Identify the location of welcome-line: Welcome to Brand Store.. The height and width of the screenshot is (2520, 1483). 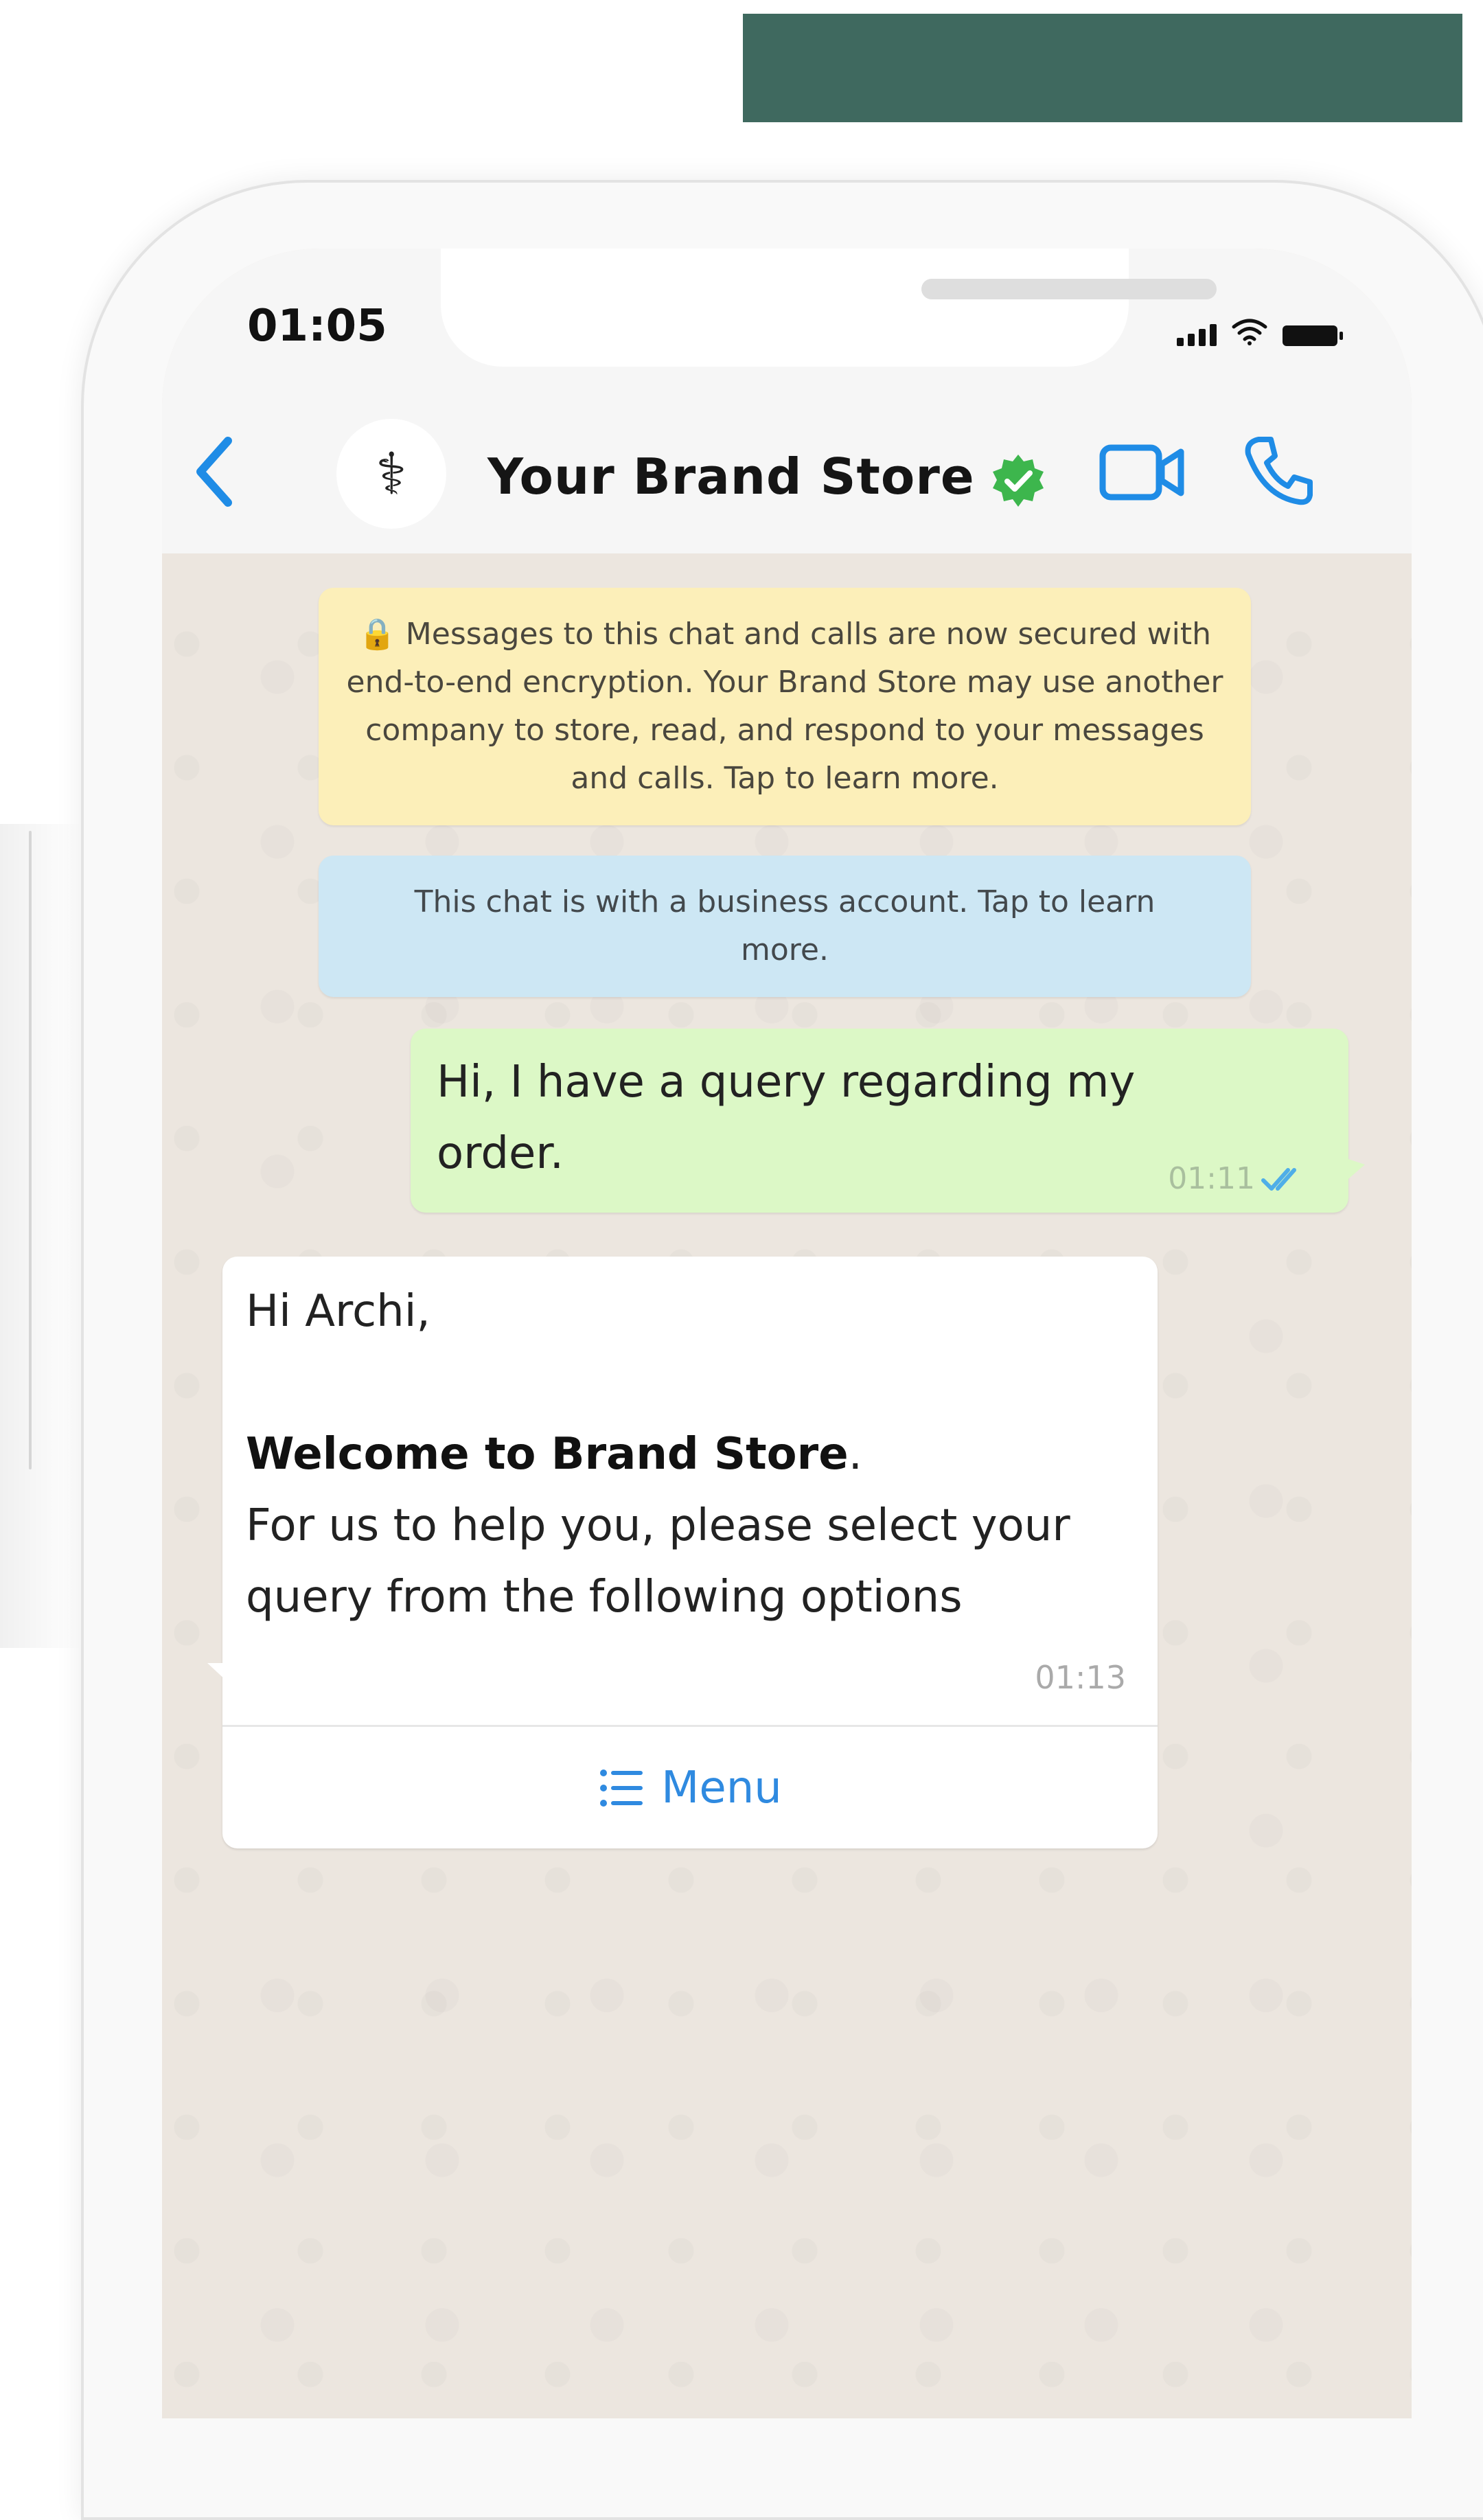
(688, 1454).